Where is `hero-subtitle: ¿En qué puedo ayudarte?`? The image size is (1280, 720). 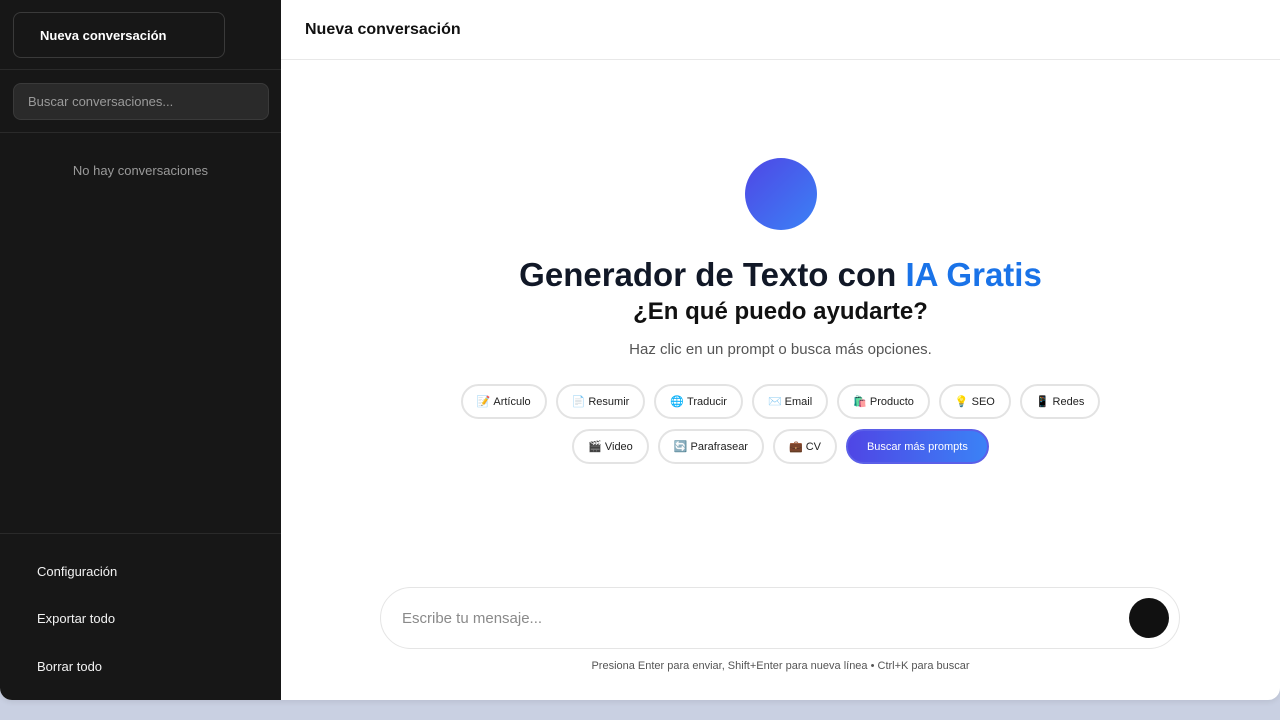
hero-subtitle: ¿En qué puedo ayudarte? is located at coordinates (780, 311).